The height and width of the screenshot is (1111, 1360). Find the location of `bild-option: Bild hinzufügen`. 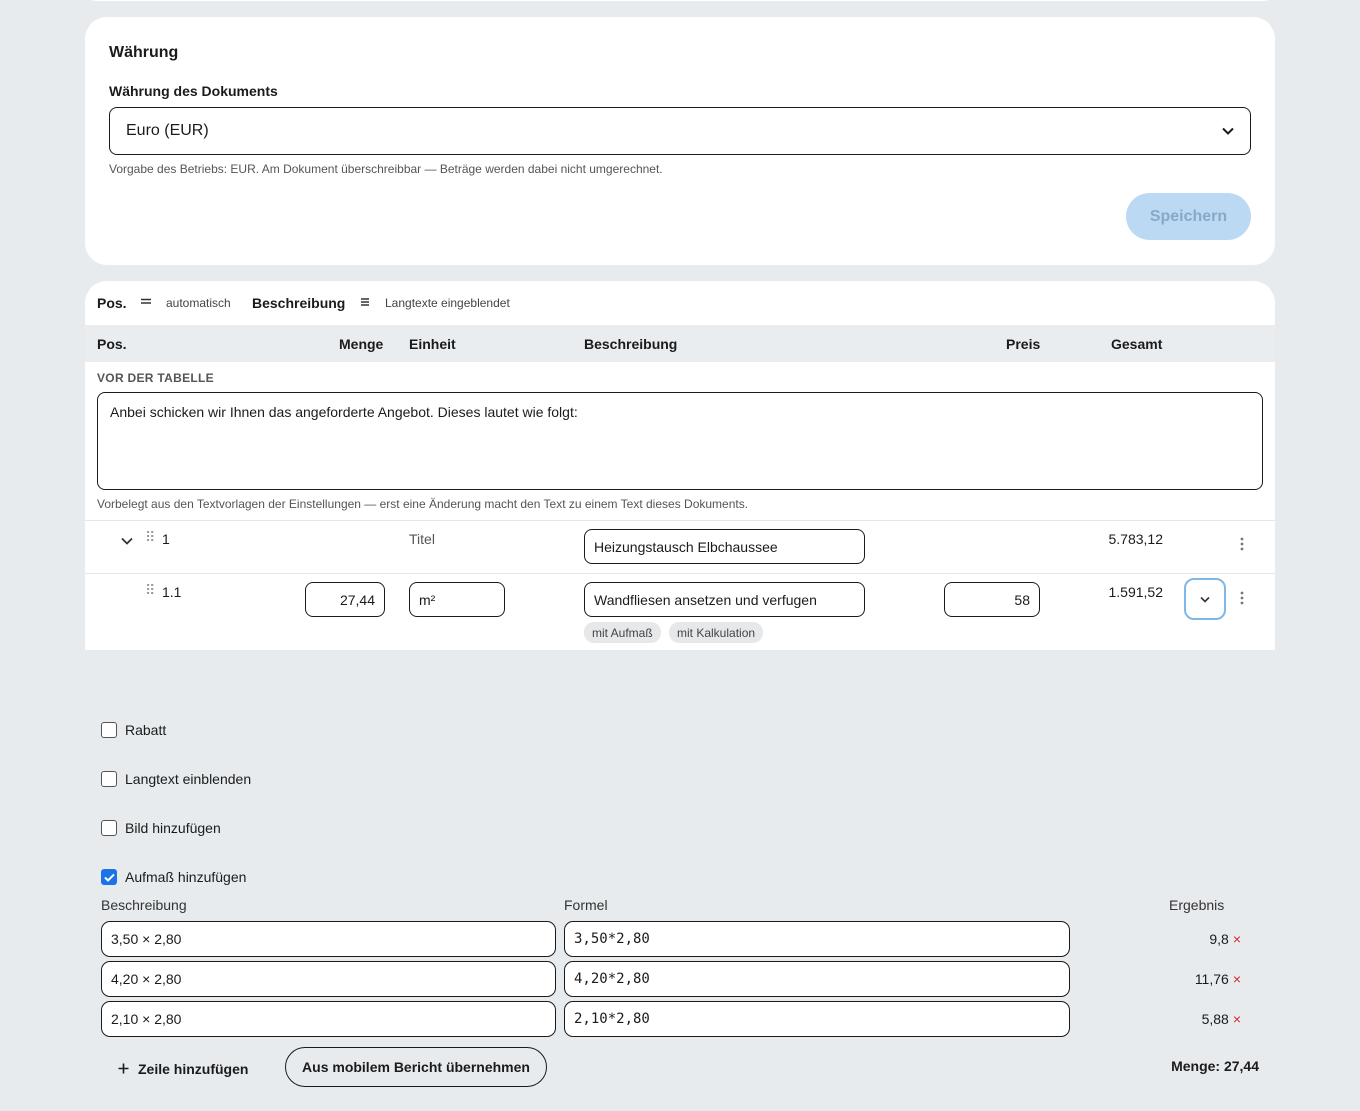

bild-option: Bild hinzufügen is located at coordinates (161, 828).